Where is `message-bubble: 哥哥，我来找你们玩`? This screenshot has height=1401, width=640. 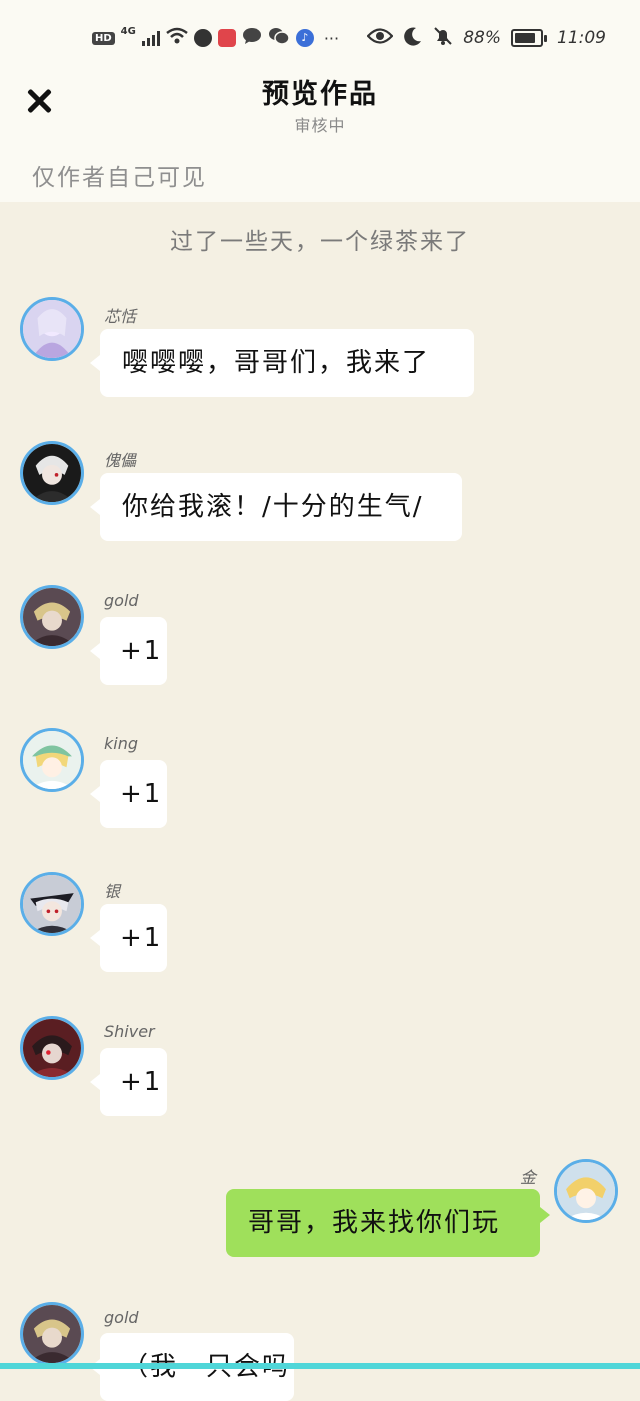
message-bubble: 哥哥，我来找你们玩 is located at coordinates (388, 1223).